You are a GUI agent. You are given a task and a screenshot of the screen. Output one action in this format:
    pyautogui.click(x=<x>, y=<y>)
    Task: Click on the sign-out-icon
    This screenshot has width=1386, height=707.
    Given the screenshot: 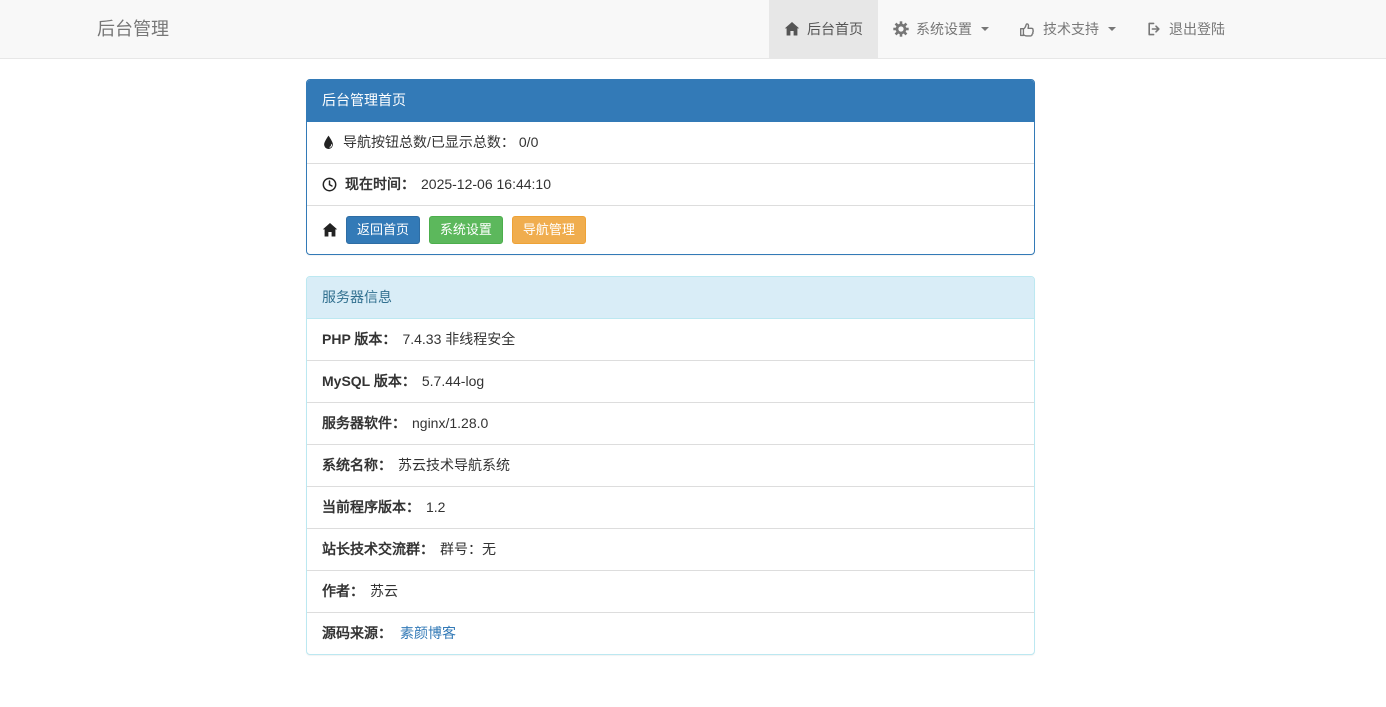 What is the action you would take?
    pyautogui.click(x=1154, y=29)
    